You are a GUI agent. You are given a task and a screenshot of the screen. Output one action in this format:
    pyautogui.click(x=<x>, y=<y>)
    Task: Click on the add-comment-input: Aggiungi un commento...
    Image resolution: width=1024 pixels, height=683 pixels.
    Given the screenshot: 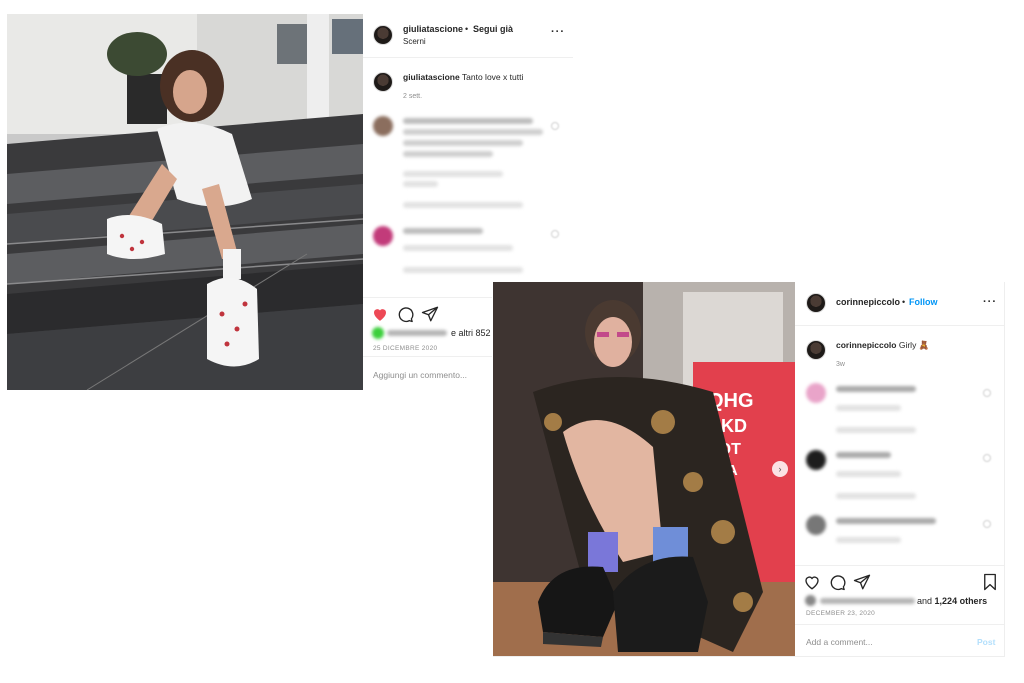 What is the action you would take?
    pyautogui.click(x=420, y=375)
    